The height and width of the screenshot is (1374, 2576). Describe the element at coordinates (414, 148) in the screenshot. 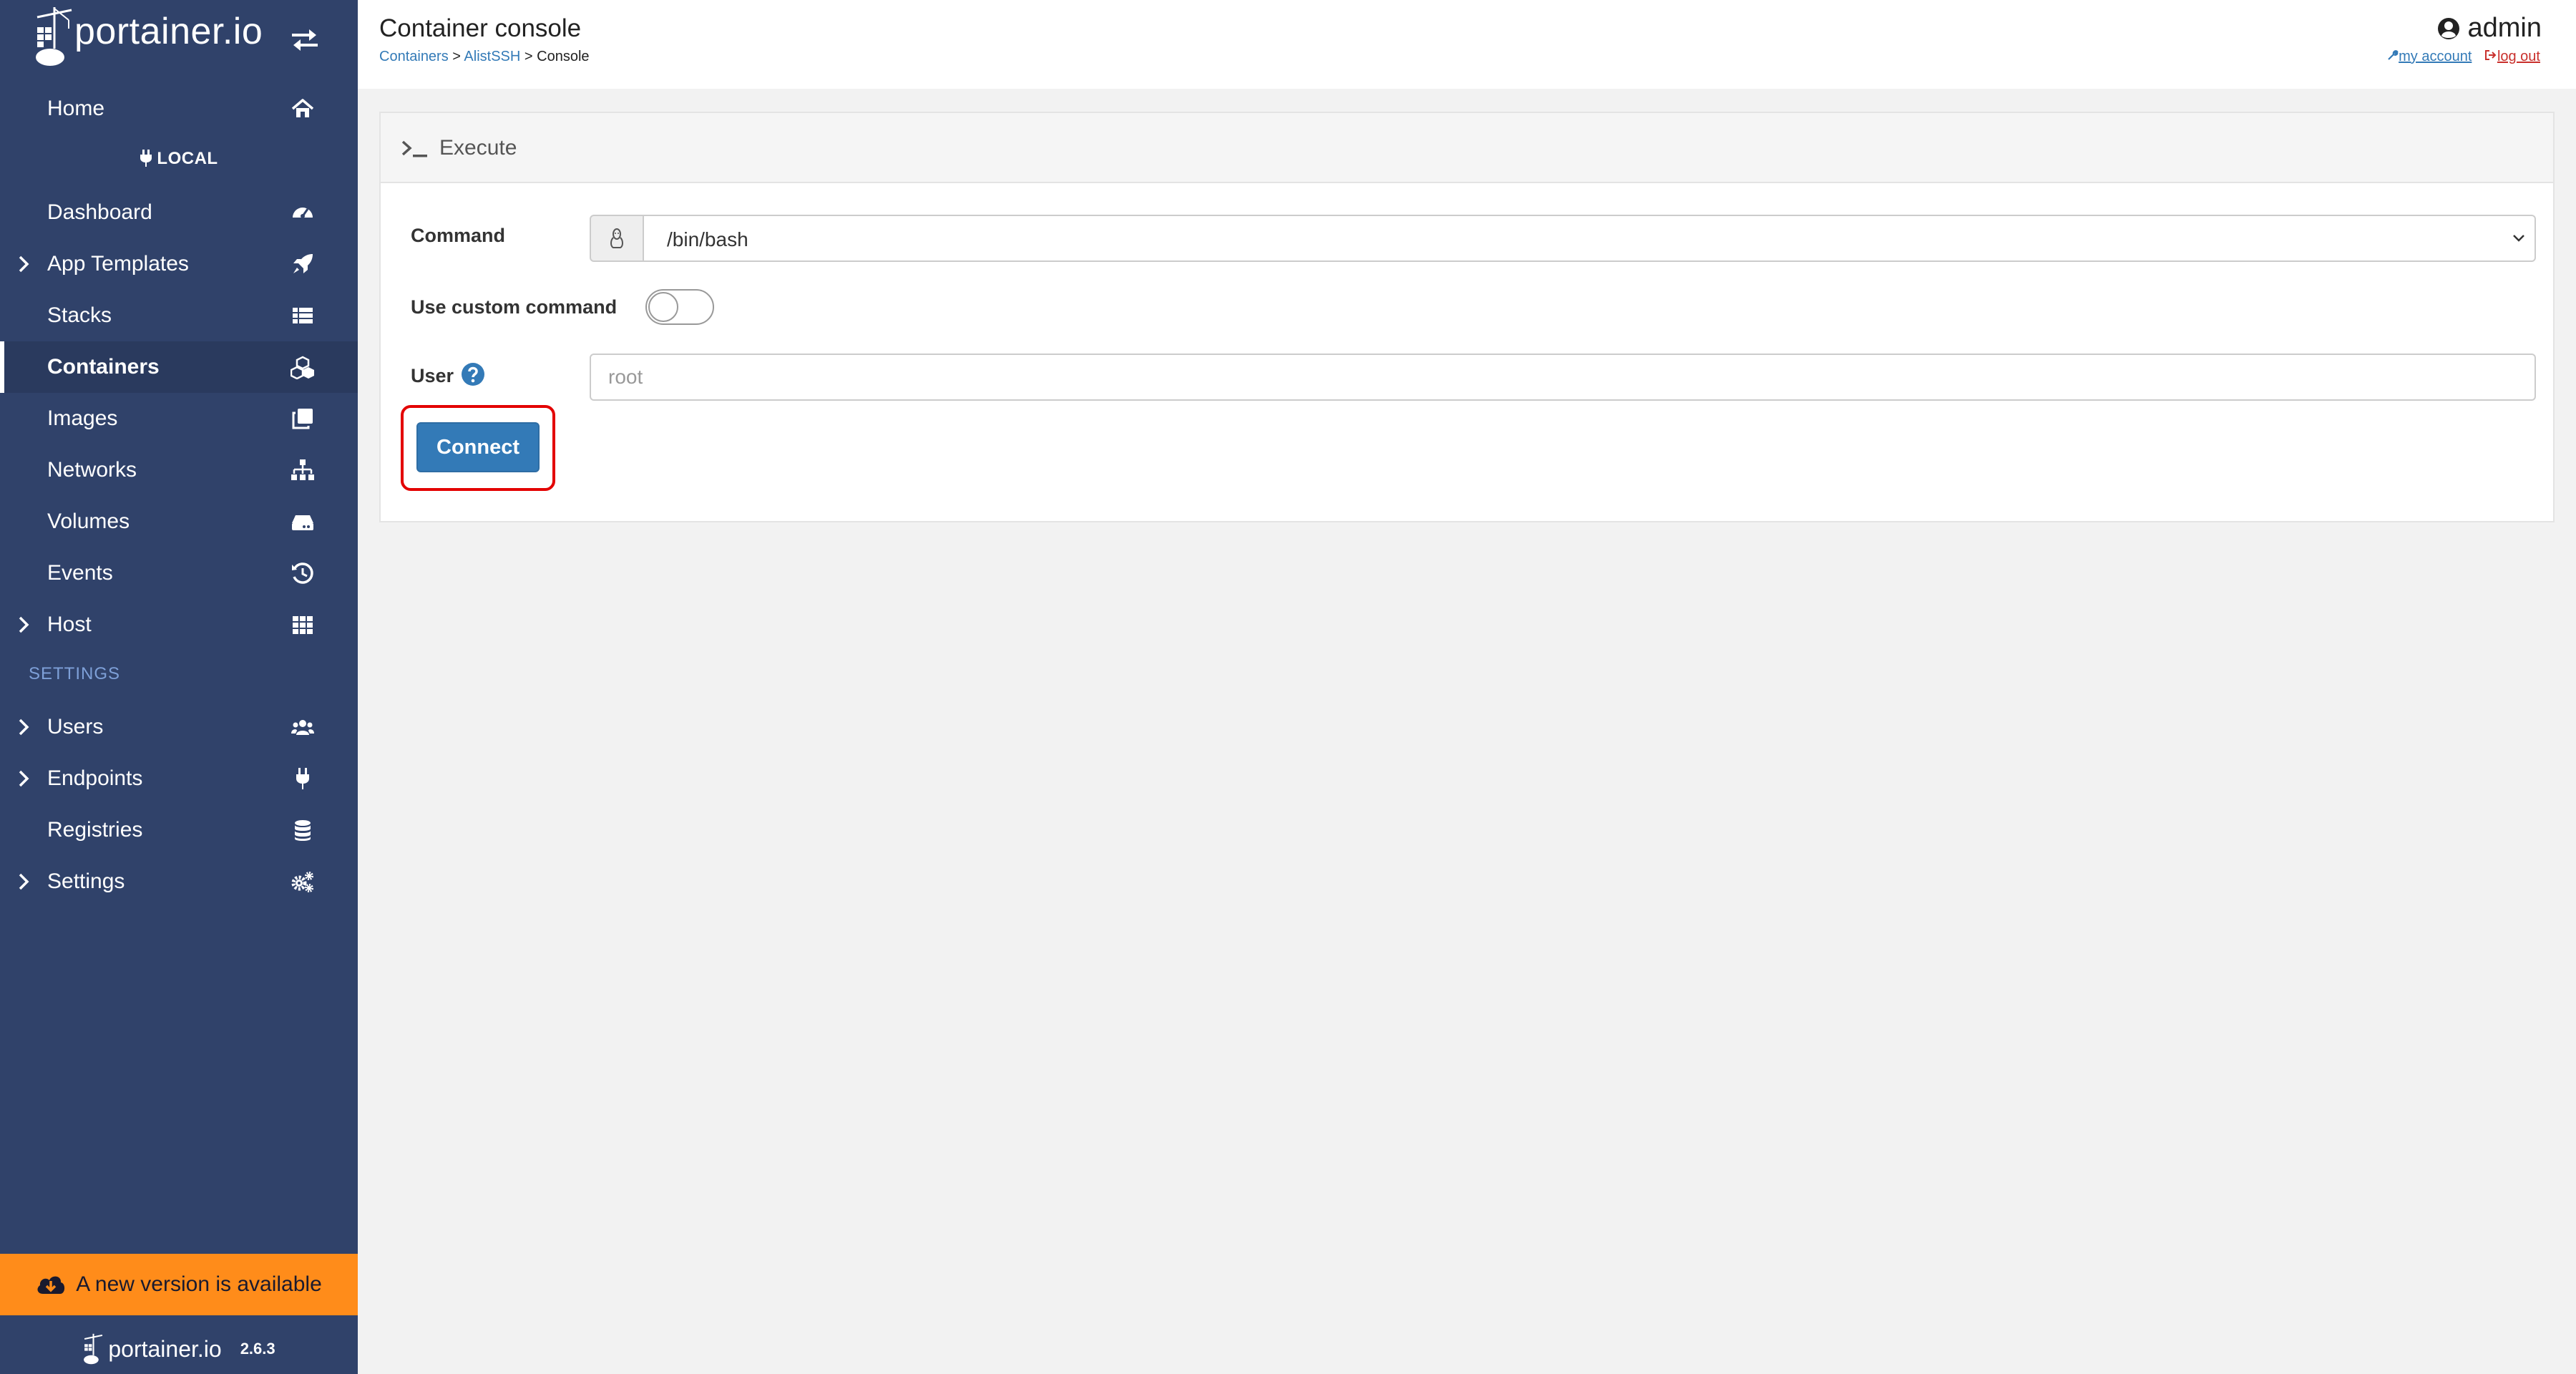

I see `terminal-icon` at that location.